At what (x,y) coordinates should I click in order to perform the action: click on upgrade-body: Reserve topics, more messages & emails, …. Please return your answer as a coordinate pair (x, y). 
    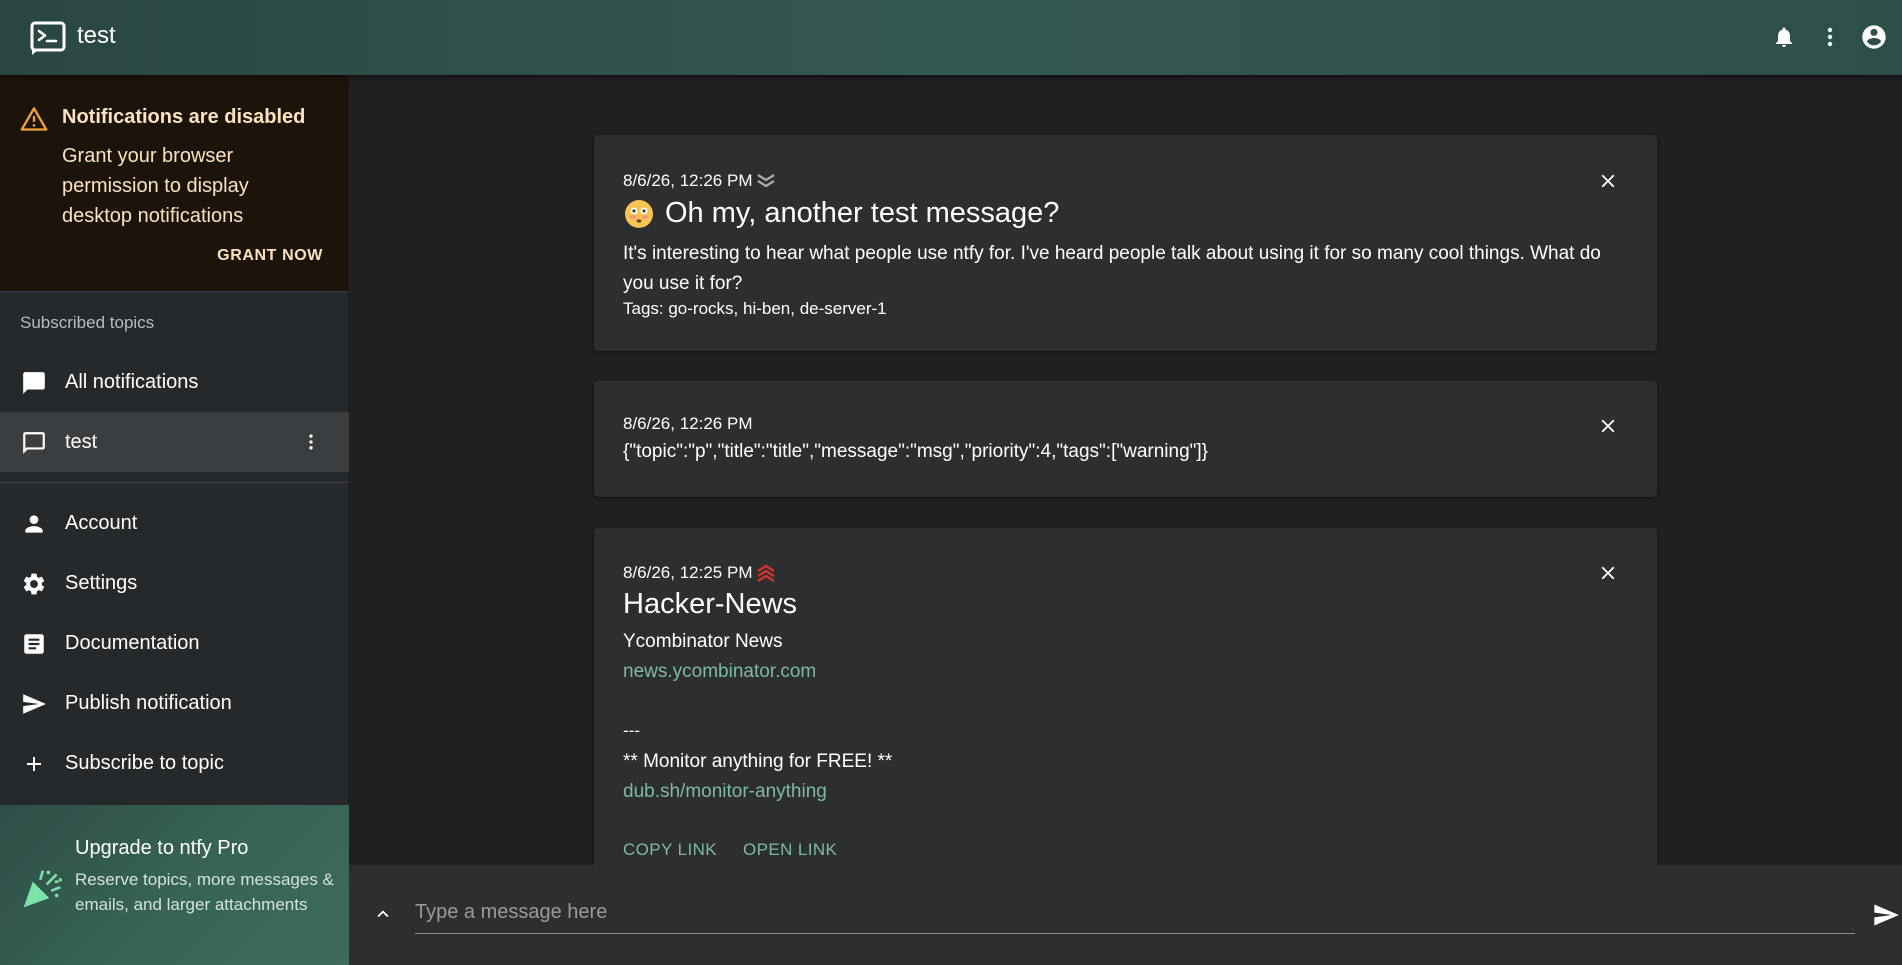
    Looking at the image, I should click on (204, 892).